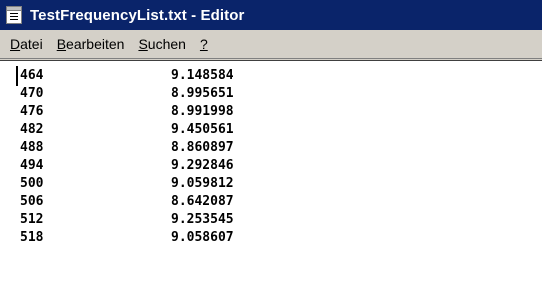 Image resolution: width=542 pixels, height=282 pixels. What do you see at coordinates (31, 44) in the screenshot?
I see `menu-datei-label: atei` at bounding box center [31, 44].